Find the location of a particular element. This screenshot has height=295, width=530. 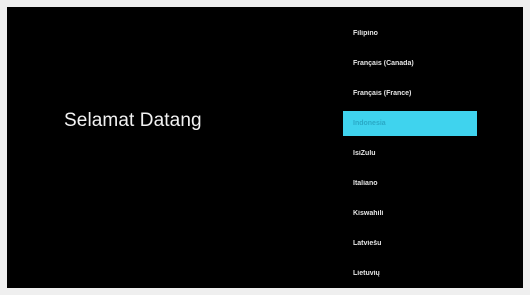

language-option-isizulu: IsiZulu is located at coordinates (410, 154).